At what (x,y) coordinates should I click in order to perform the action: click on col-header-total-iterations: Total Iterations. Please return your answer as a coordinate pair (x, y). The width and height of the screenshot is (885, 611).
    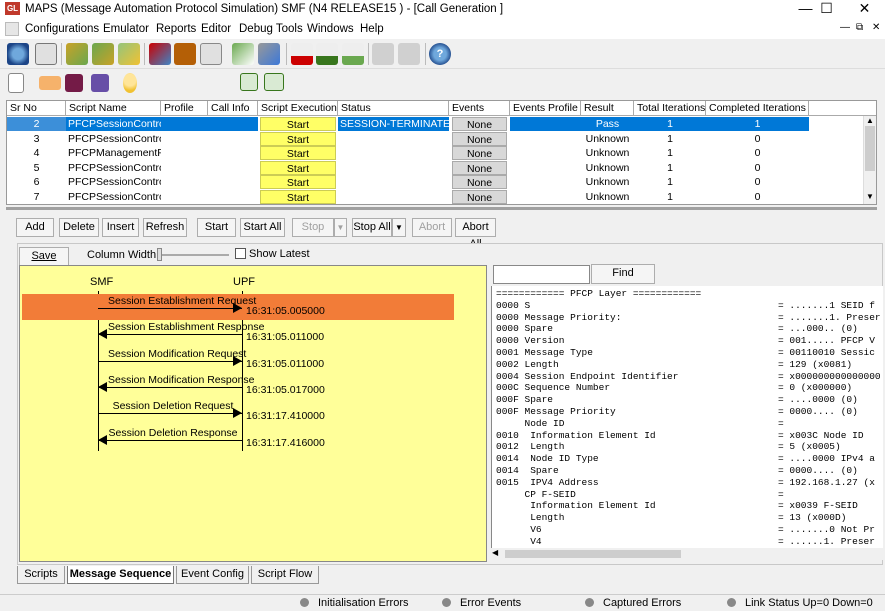
    Looking at the image, I should click on (670, 108).